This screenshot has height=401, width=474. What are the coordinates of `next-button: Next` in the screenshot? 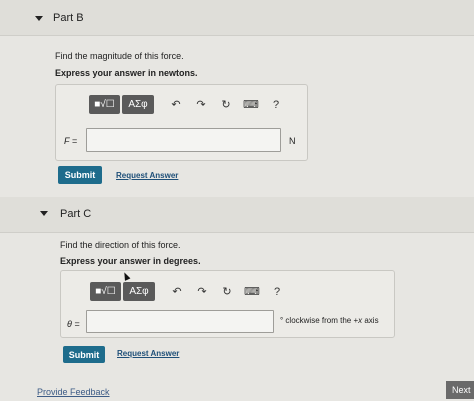 It's located at (460, 390).